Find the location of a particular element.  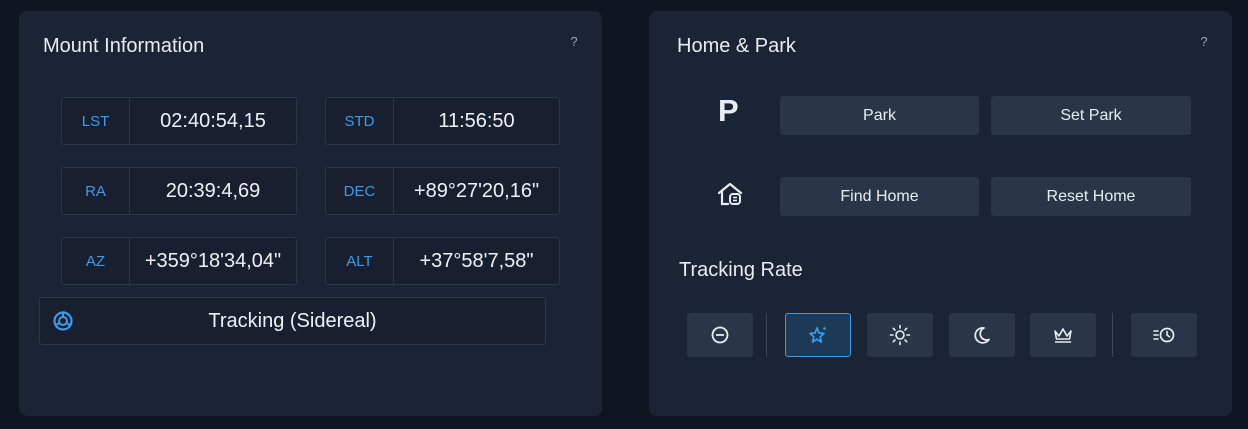

mount-information-title: Mount Information is located at coordinates (124, 46).